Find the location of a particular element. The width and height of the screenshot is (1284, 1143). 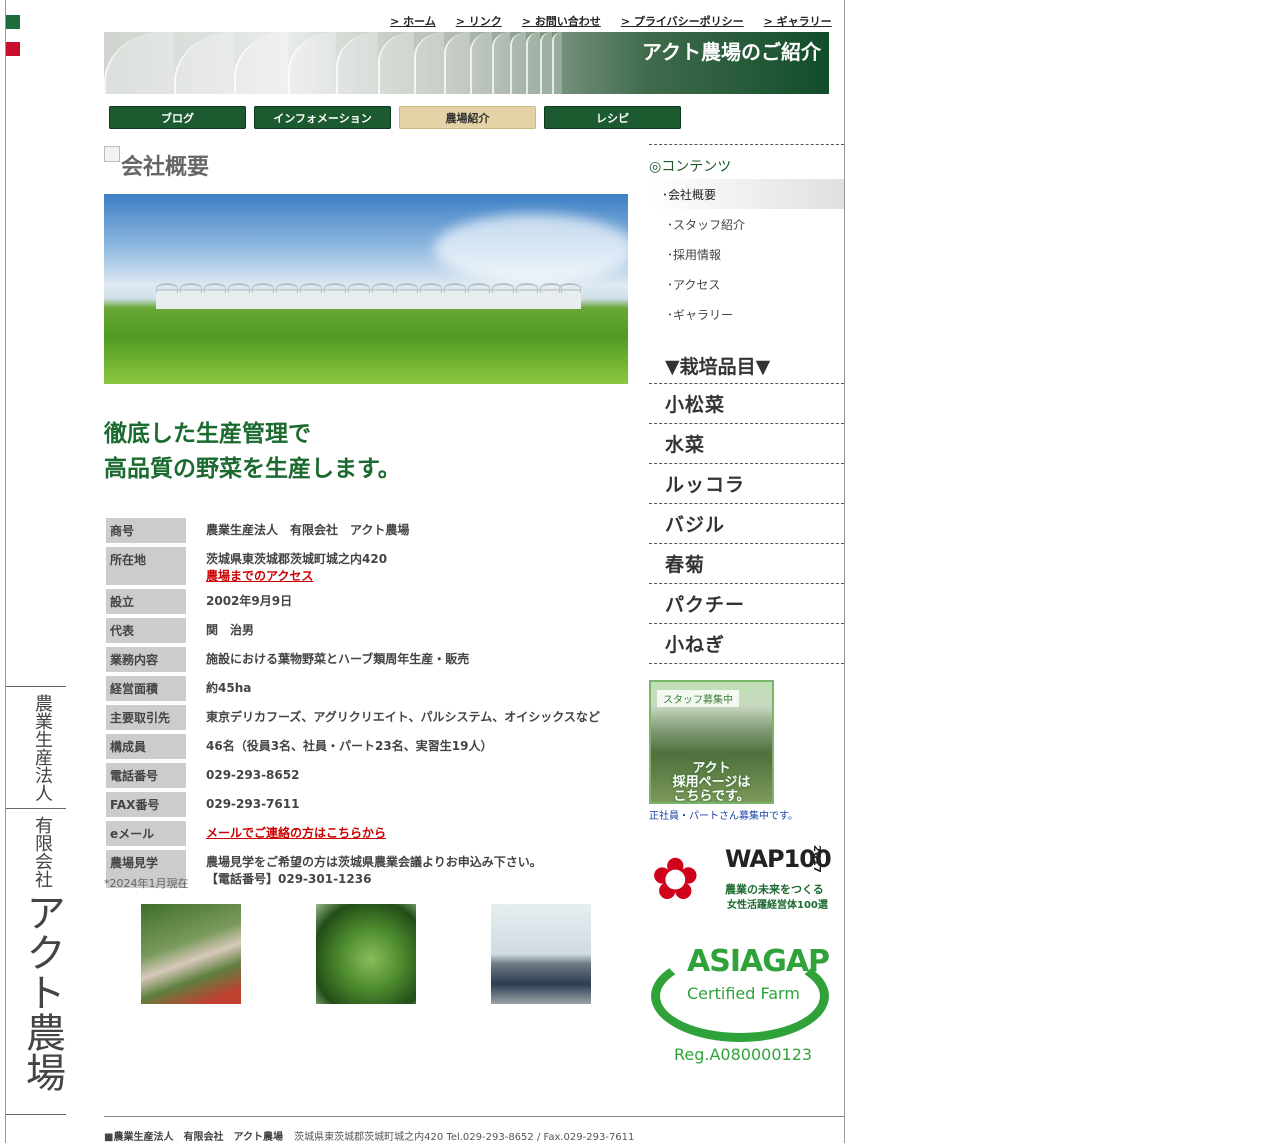

wap100-line1: 農業の未来をつくる is located at coordinates (774, 889).